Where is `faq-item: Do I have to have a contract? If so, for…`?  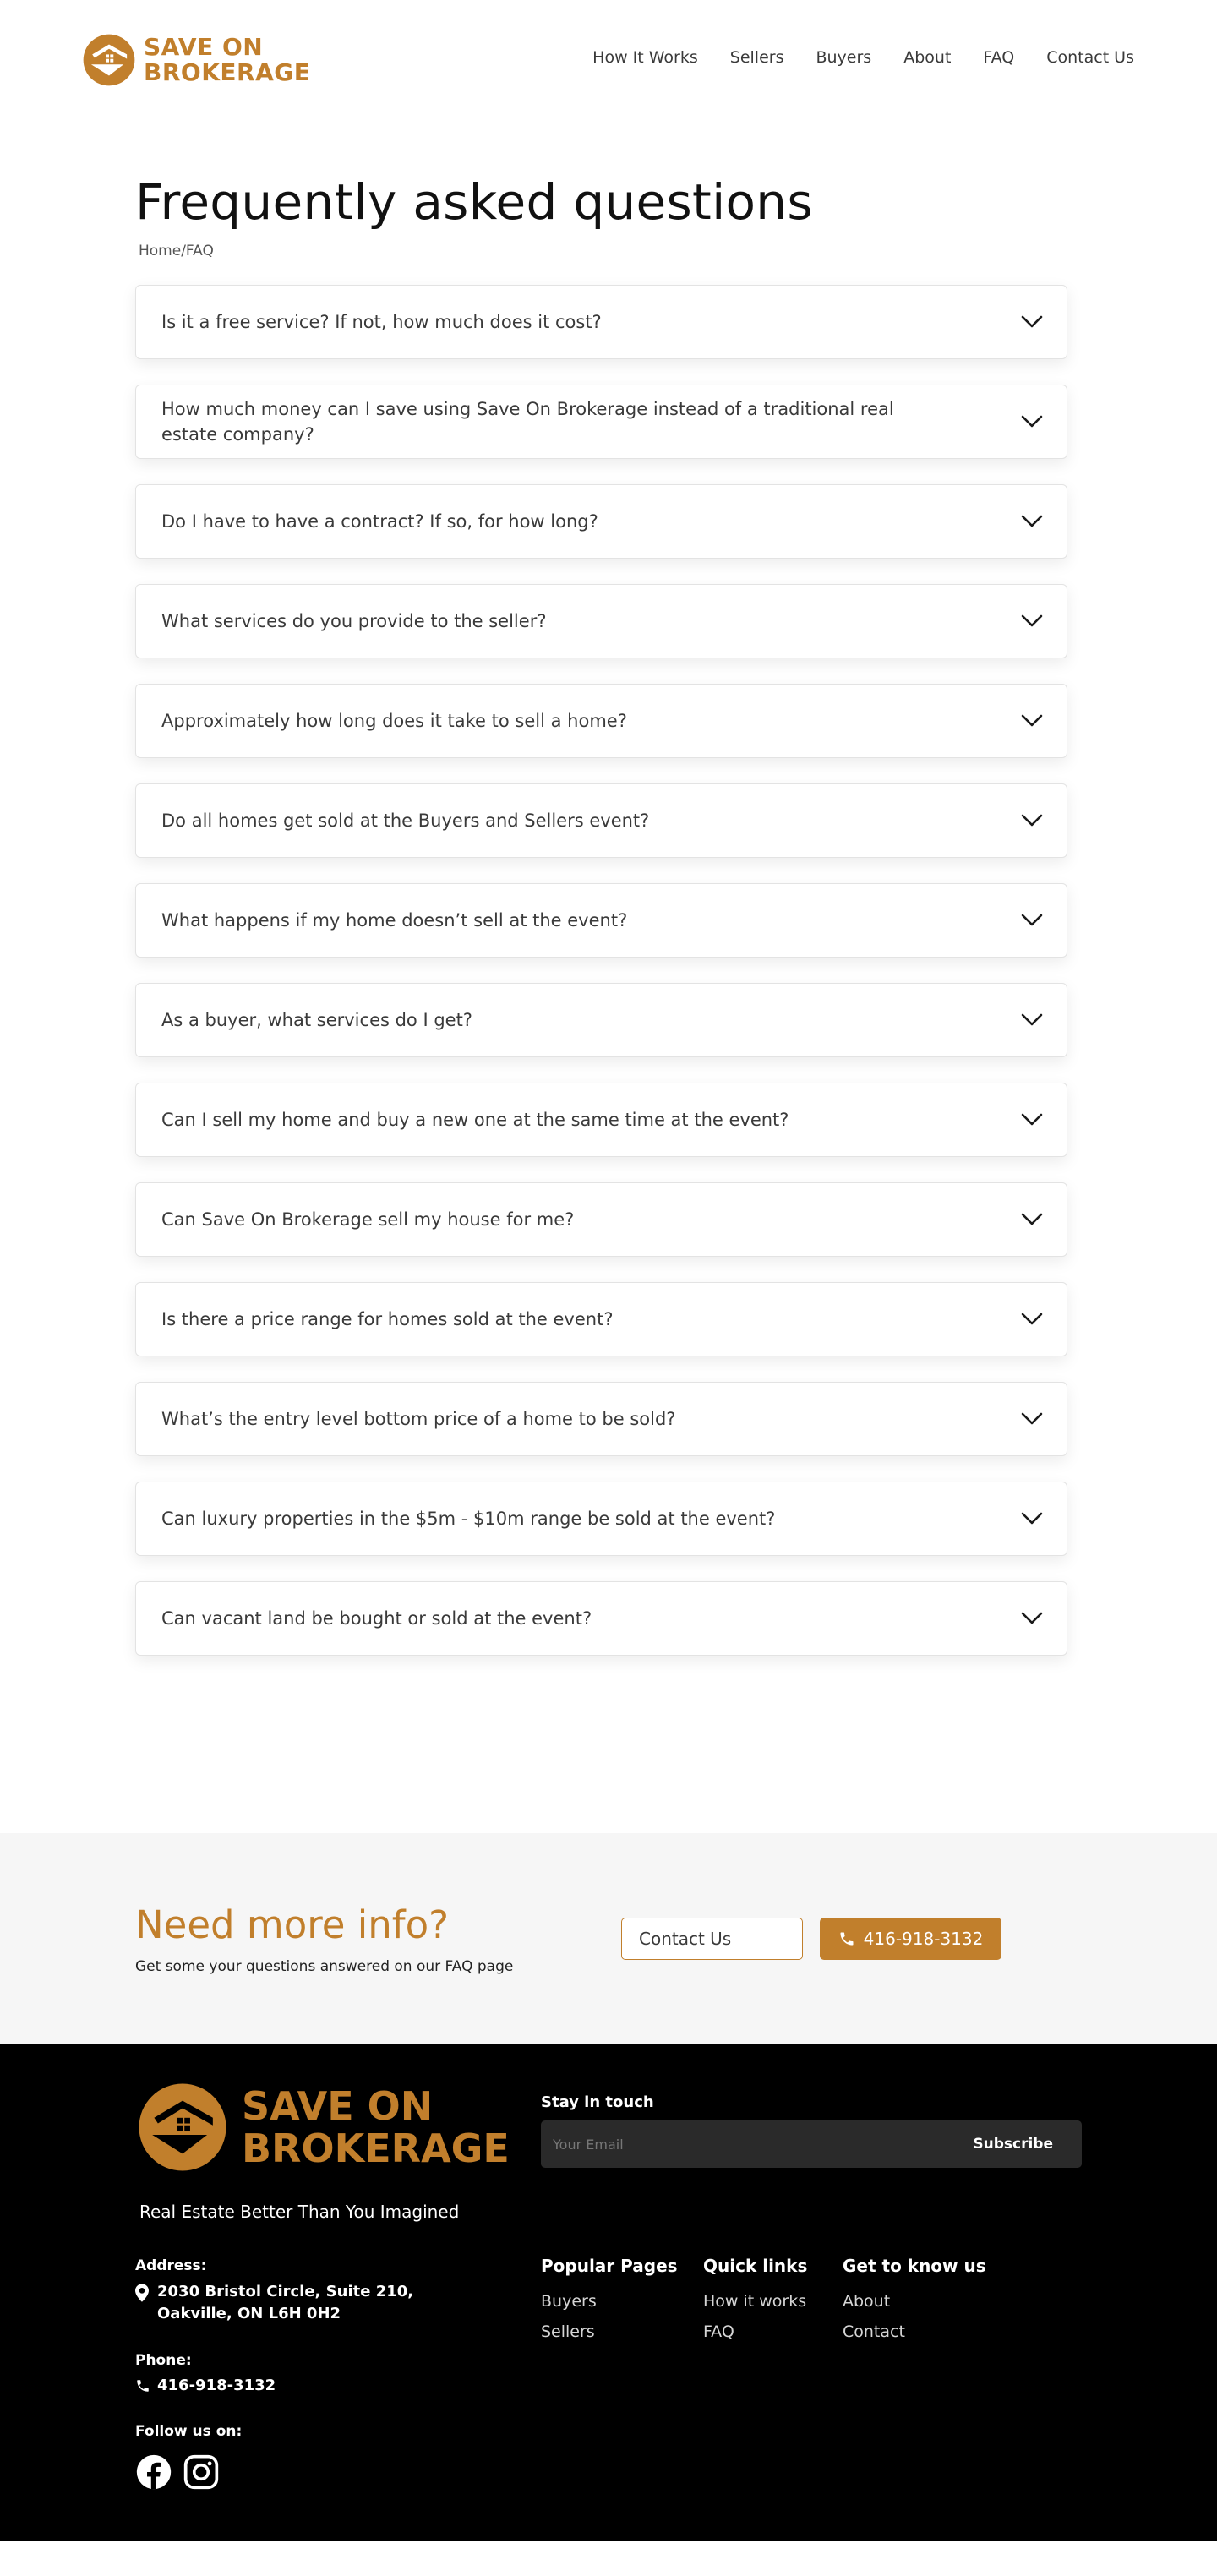 faq-item: Do I have to have a contract? If so, for… is located at coordinates (601, 521).